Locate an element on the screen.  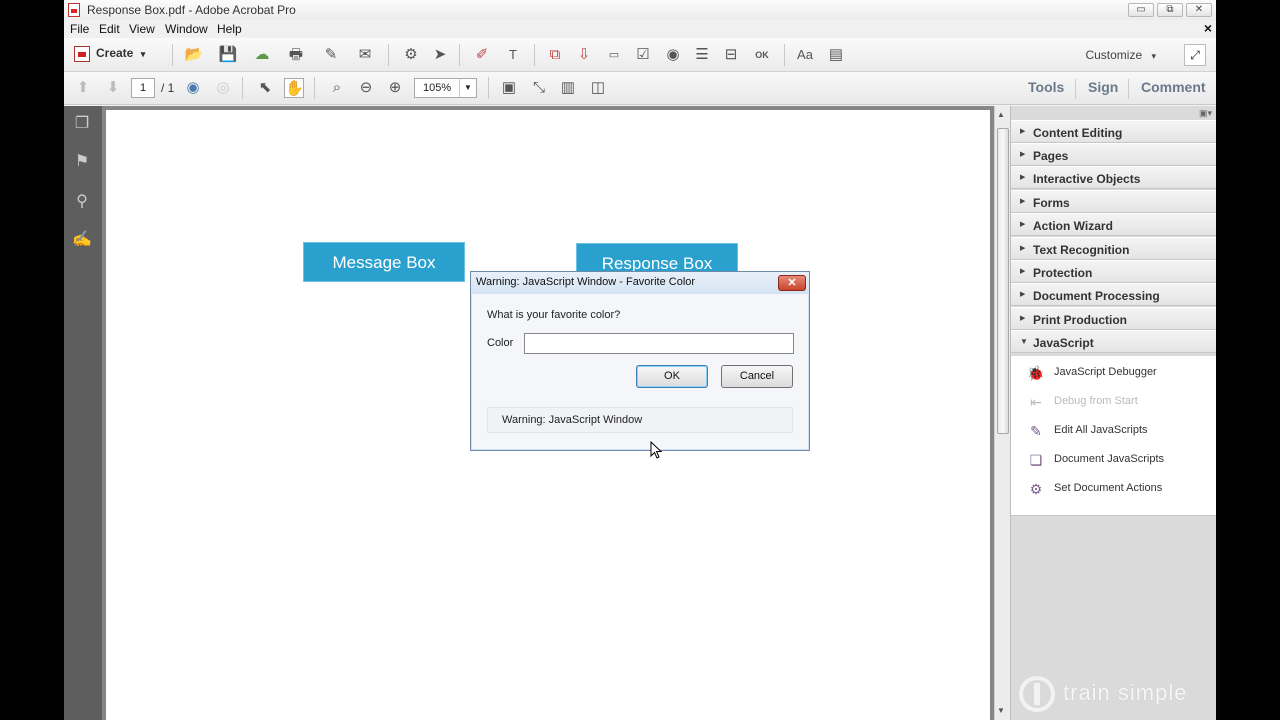
next-page-icon: ⬇ is located at coordinates (113, 88).